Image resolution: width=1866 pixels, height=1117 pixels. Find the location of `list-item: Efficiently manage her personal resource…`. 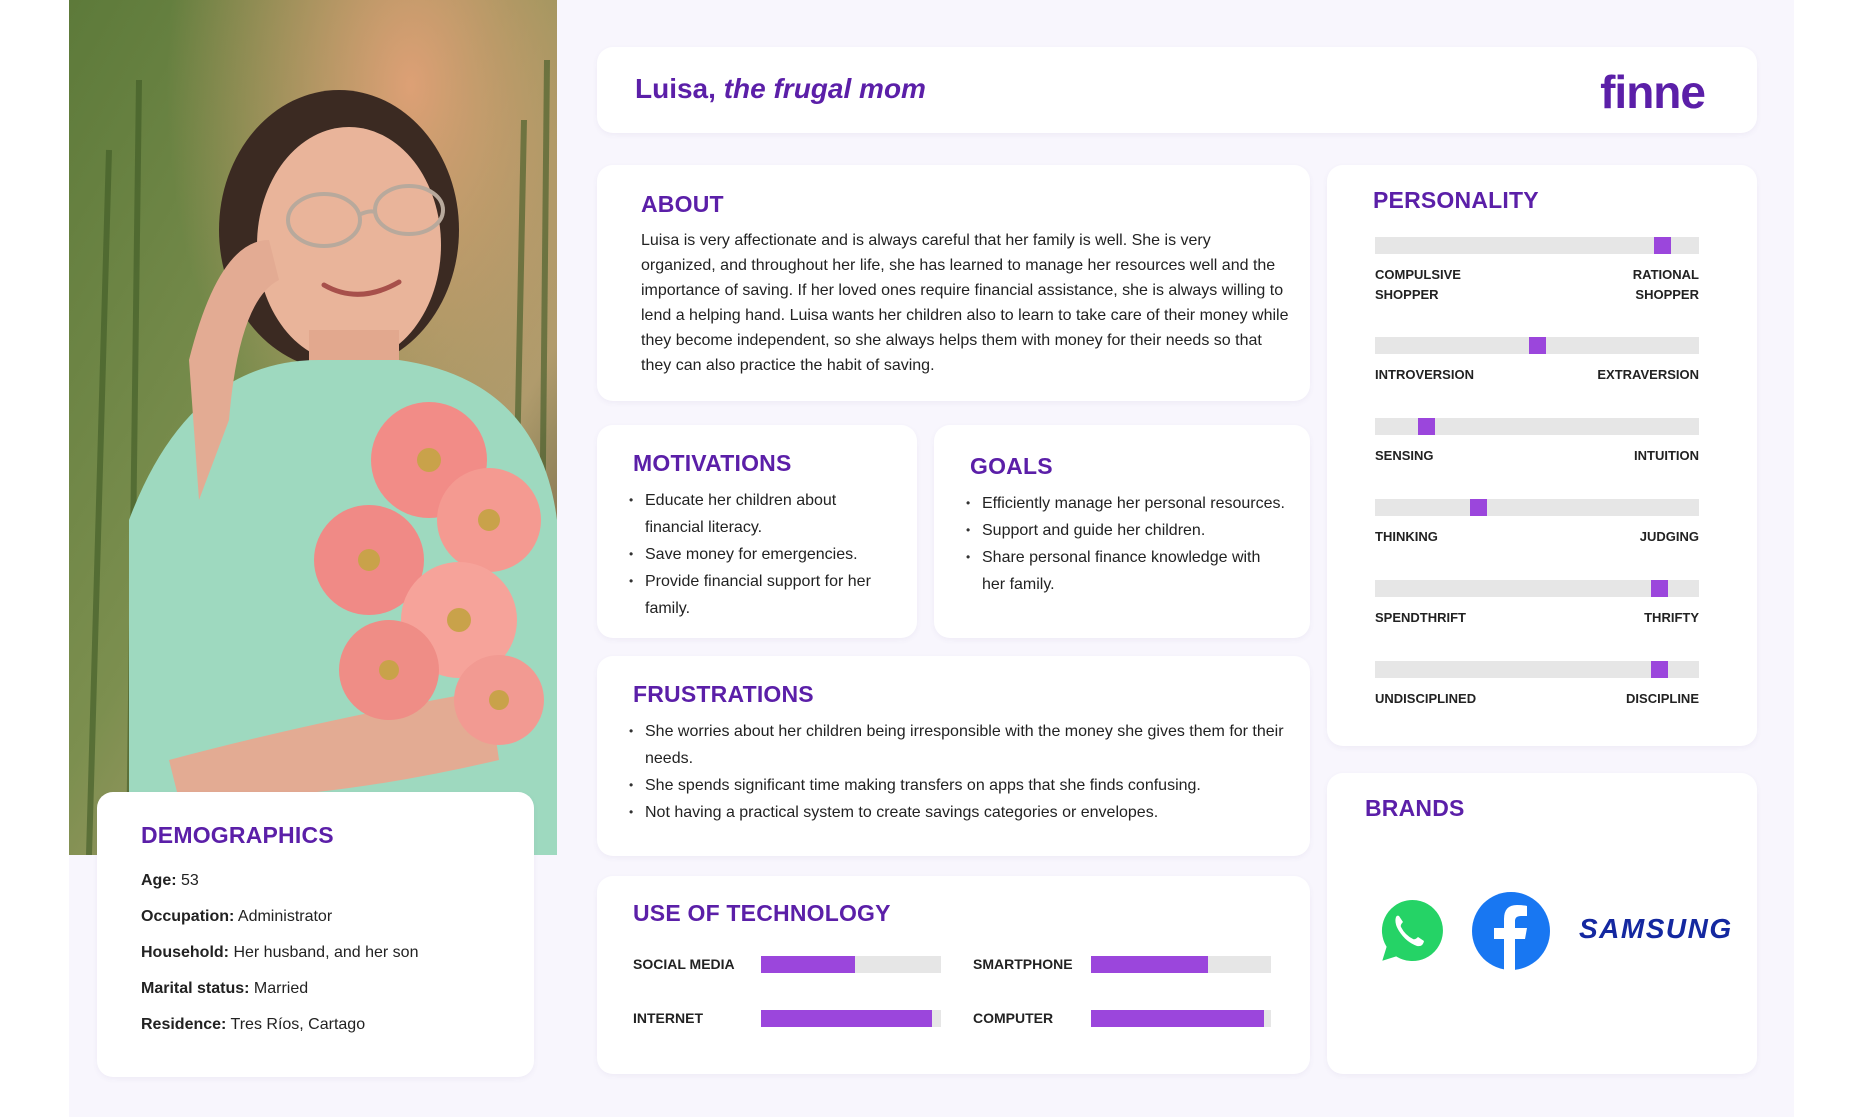

list-item: Efficiently manage her personal resource… is located at coordinates (1126, 503).